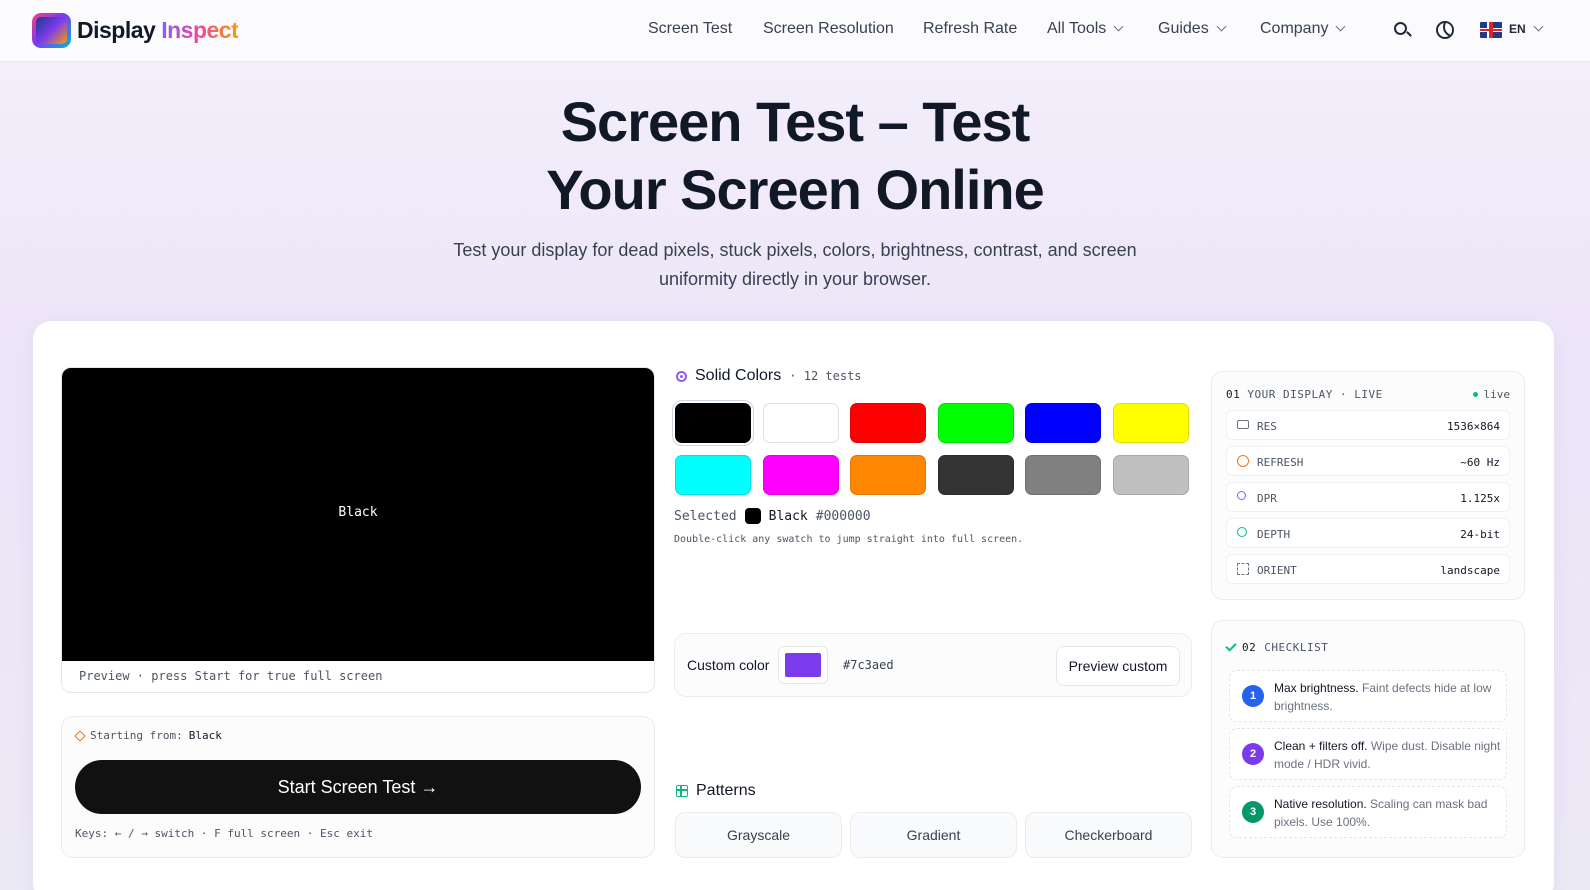 Image resolution: width=1590 pixels, height=890 pixels. Describe the element at coordinates (136, 735) in the screenshot. I see `starting-from-label: Starting from:` at that location.